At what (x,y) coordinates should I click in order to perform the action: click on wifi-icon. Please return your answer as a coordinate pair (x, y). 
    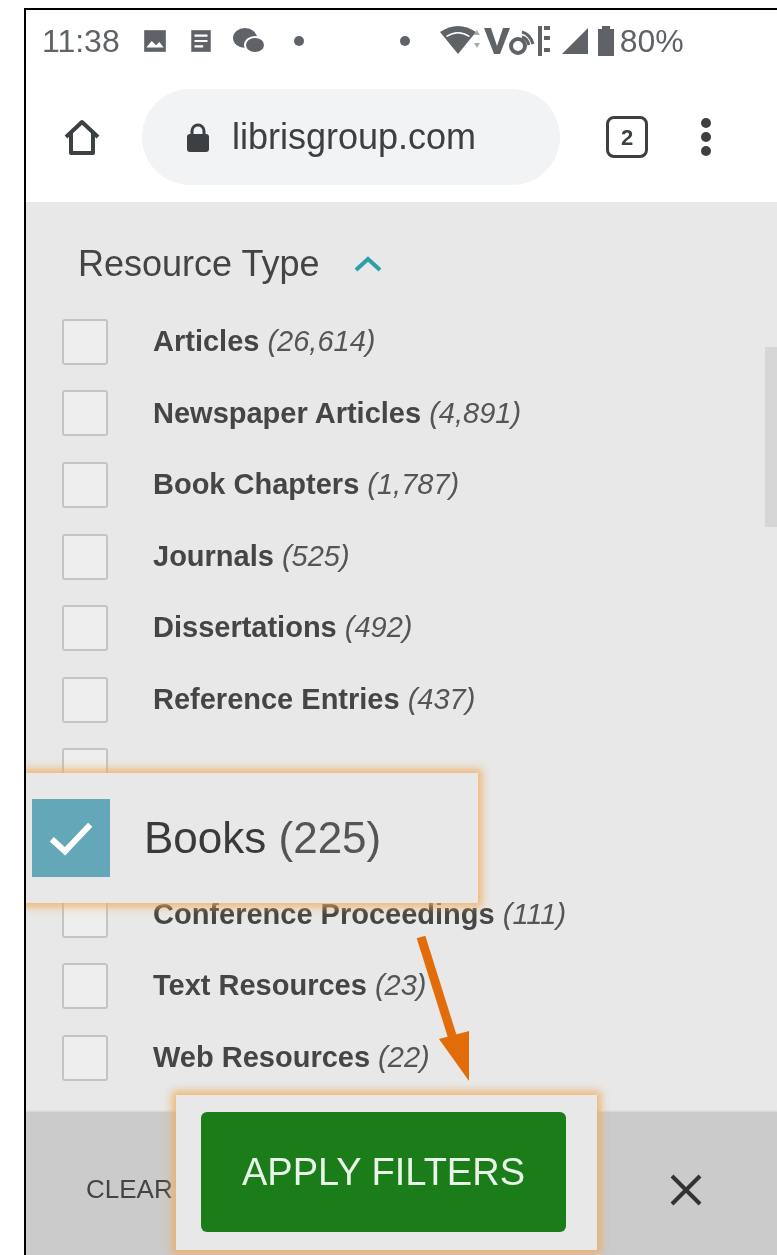
    Looking at the image, I should click on (459, 41).